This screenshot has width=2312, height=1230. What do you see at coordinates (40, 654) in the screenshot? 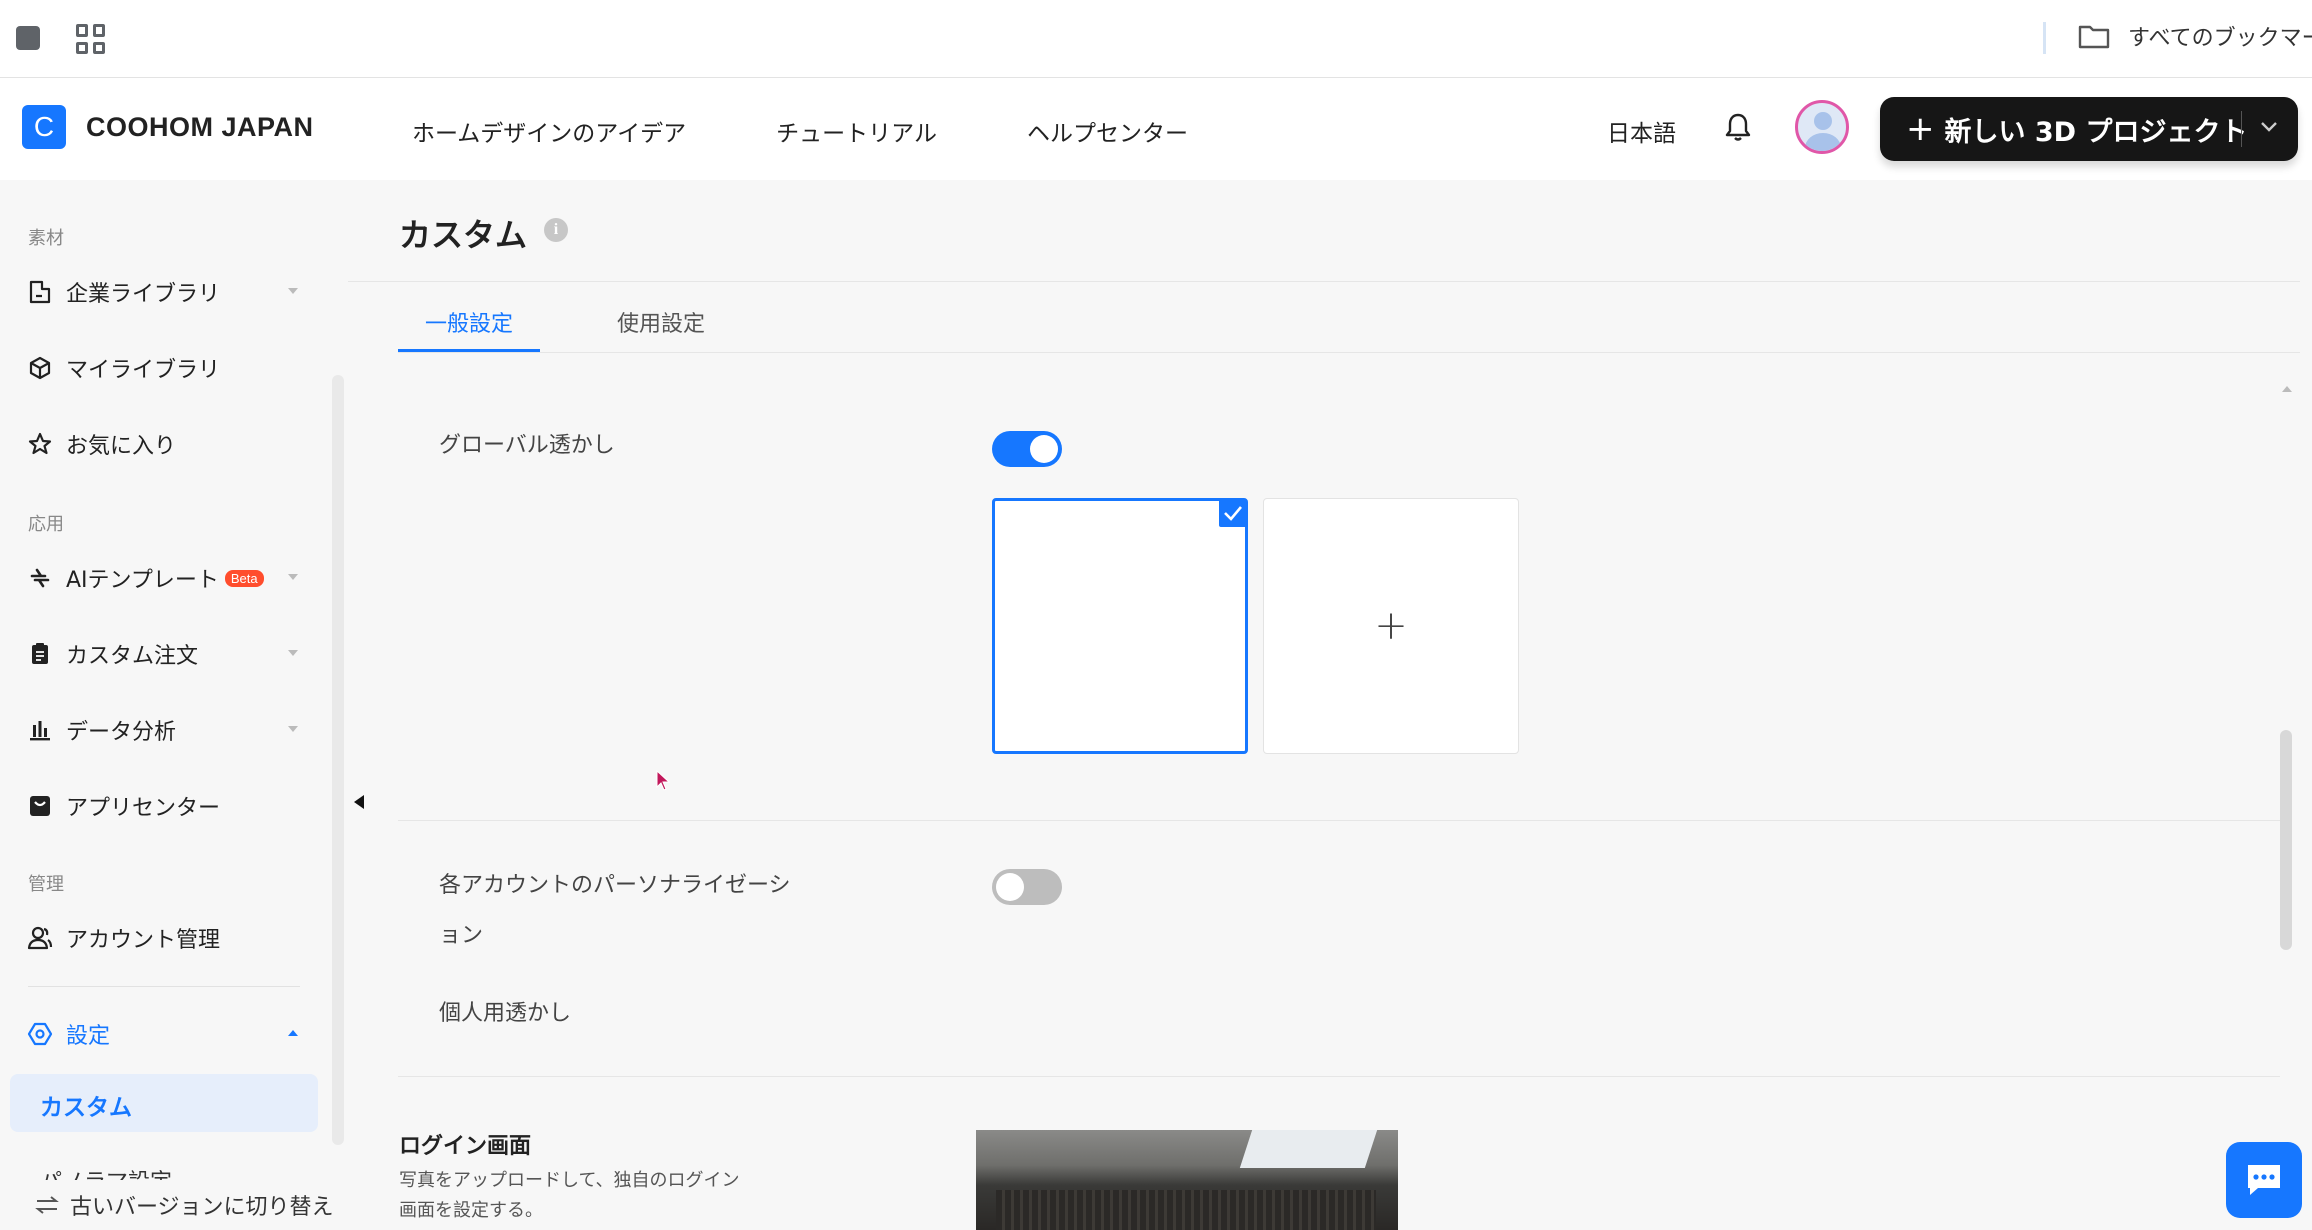
I see `clipboard-icon` at bounding box center [40, 654].